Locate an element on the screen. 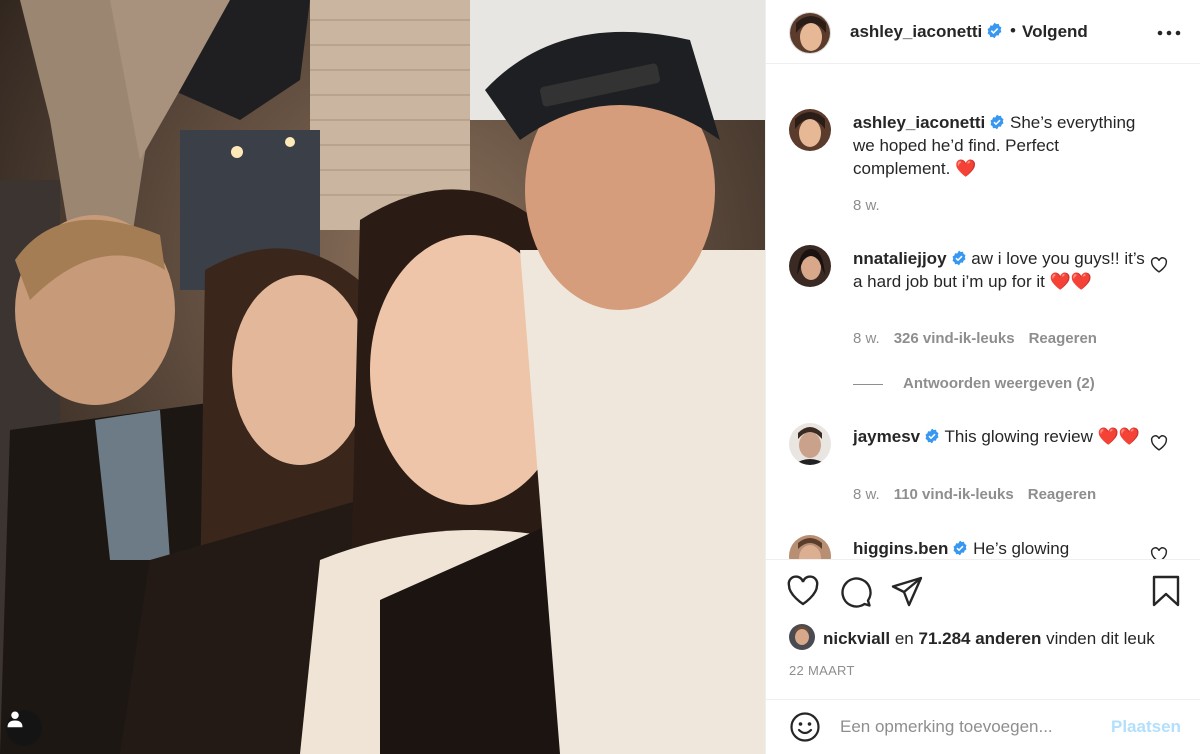  user-tags-button is located at coordinates (24, 728).